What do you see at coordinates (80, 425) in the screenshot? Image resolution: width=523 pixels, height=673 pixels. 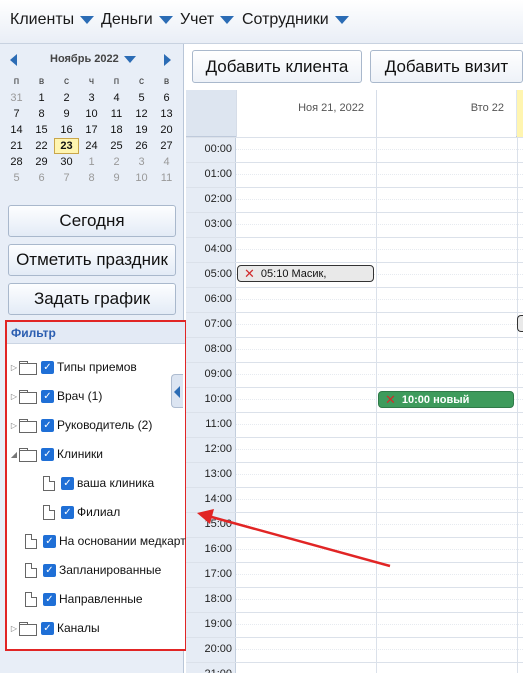 I see `tree-node-manager: ▷ ✓ Руководитель (2)` at bounding box center [80, 425].